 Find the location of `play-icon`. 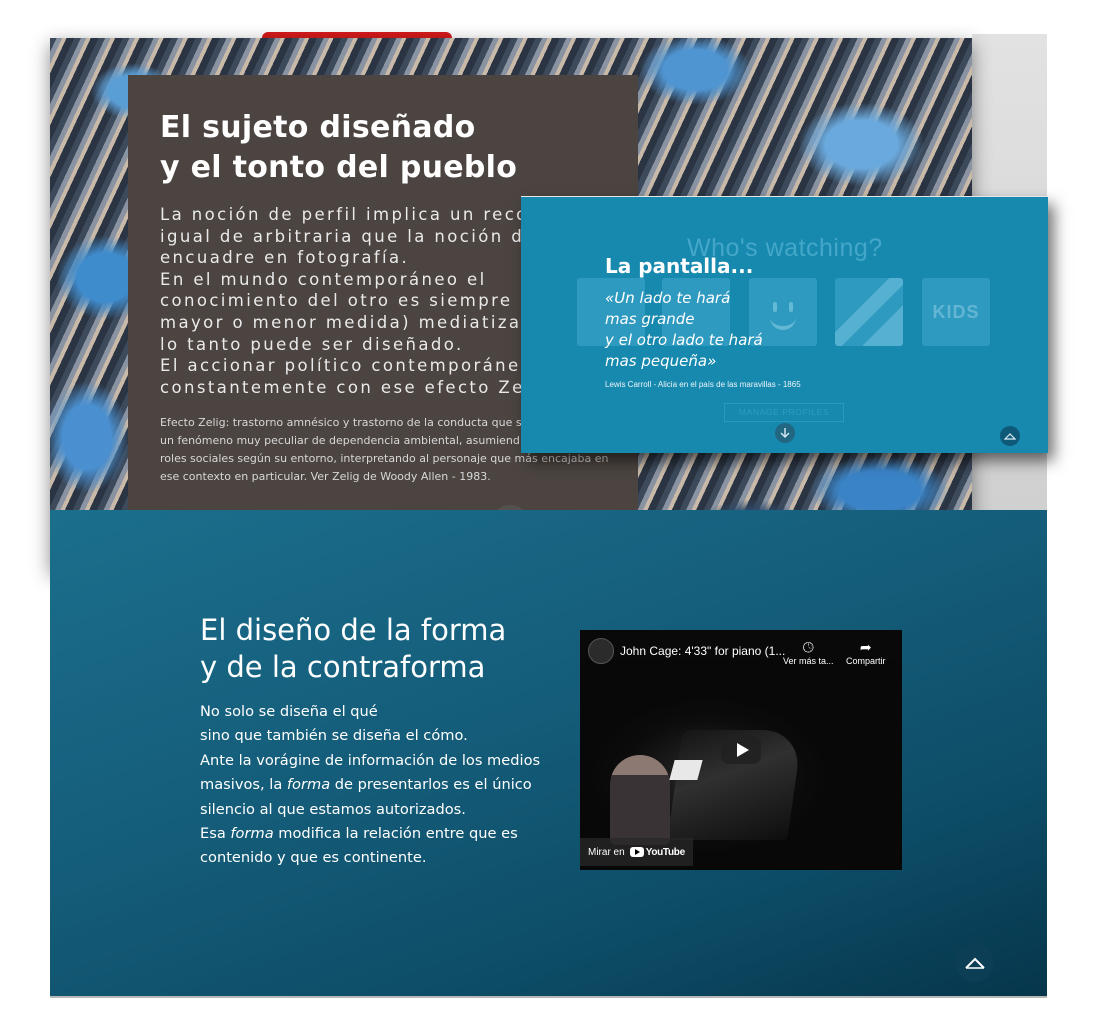

play-icon is located at coordinates (742, 750).